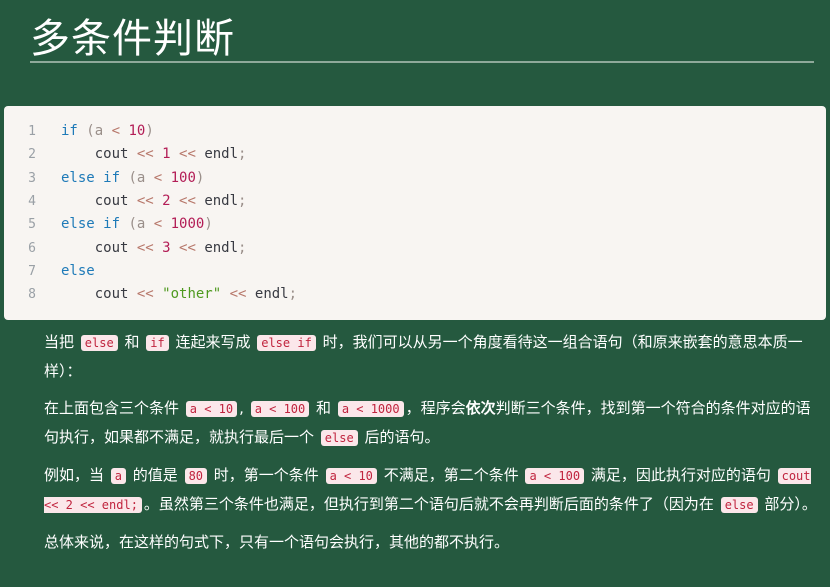  I want to click on code-text: else if (a < 1000), so click(137, 224).